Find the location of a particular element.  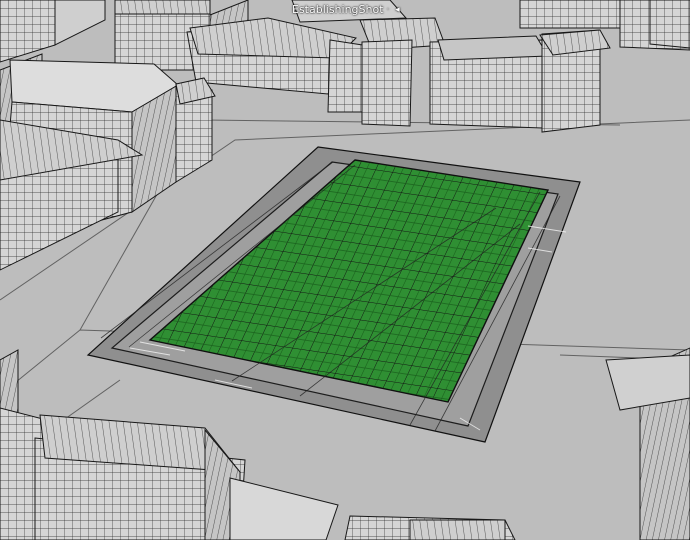

camera-label: EstablishingShot · ◂ is located at coordinates (347, 10).